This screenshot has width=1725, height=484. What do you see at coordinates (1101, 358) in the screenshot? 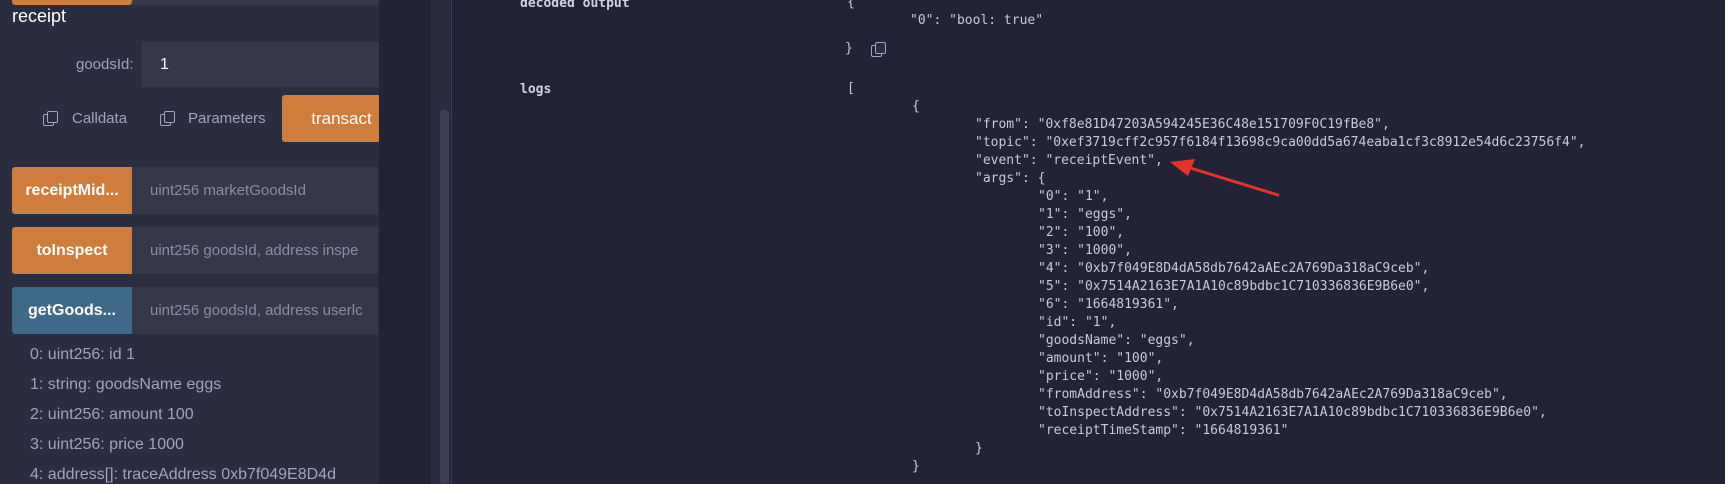
I see `log-line: "amount": "100",` at bounding box center [1101, 358].